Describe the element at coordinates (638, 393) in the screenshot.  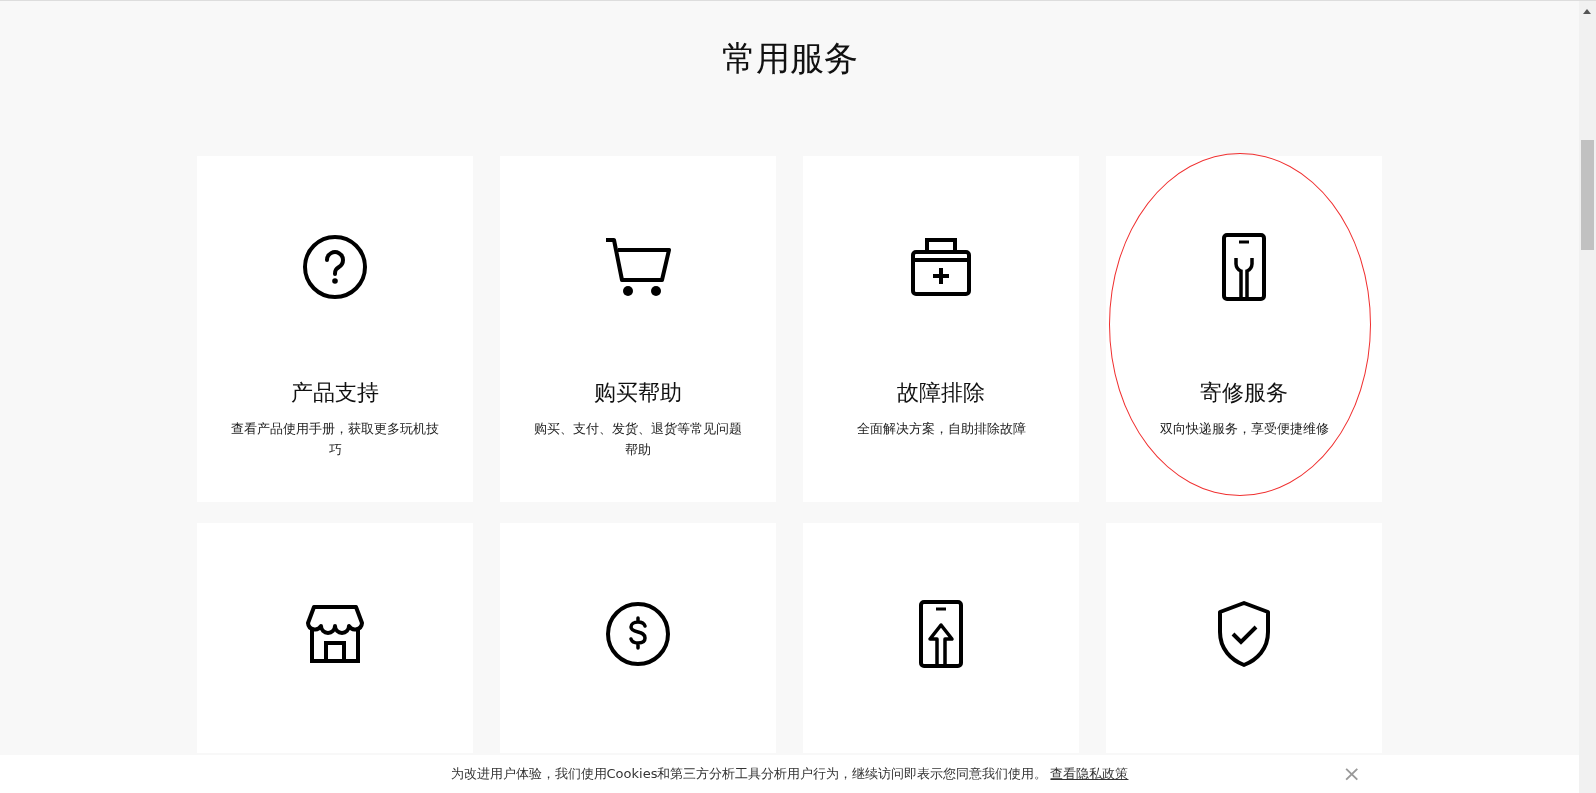
I see `card-title: 购买帮助` at that location.